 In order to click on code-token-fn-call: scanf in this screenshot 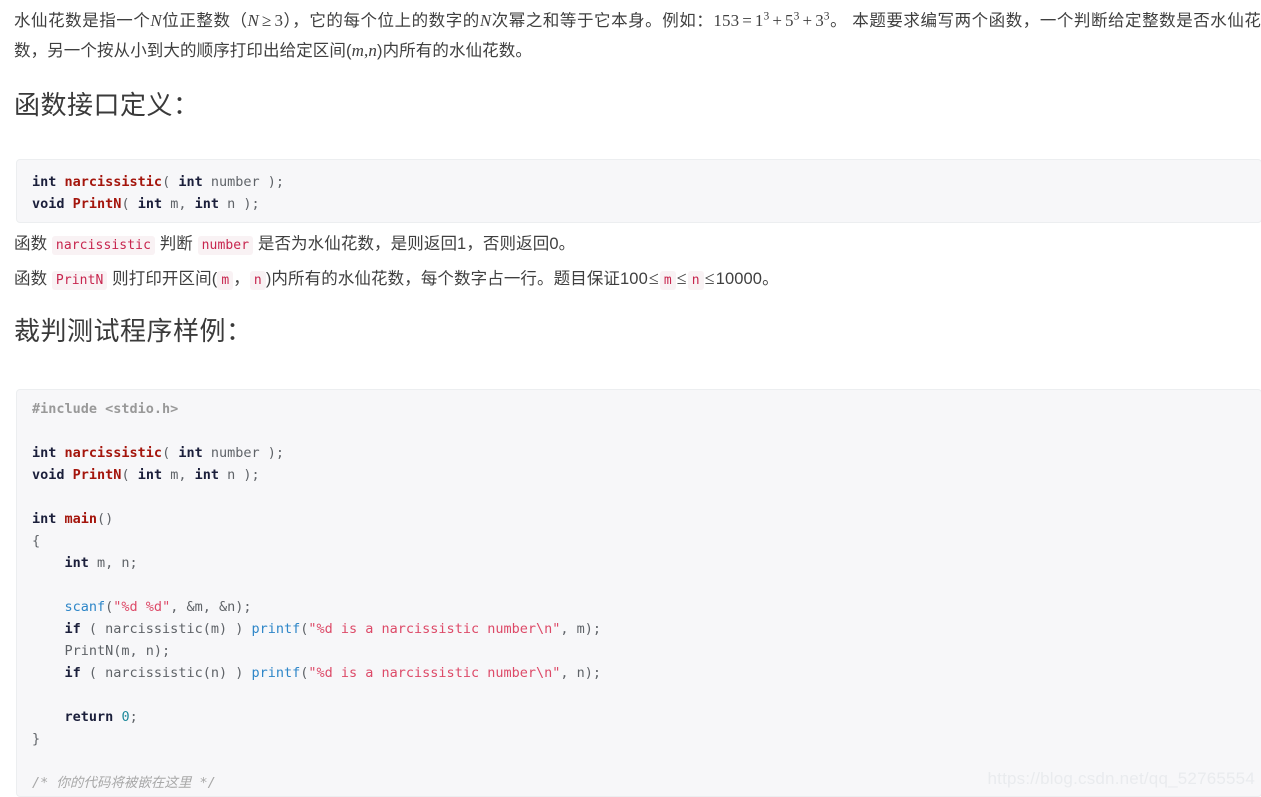, I will do `click(85, 606)`.